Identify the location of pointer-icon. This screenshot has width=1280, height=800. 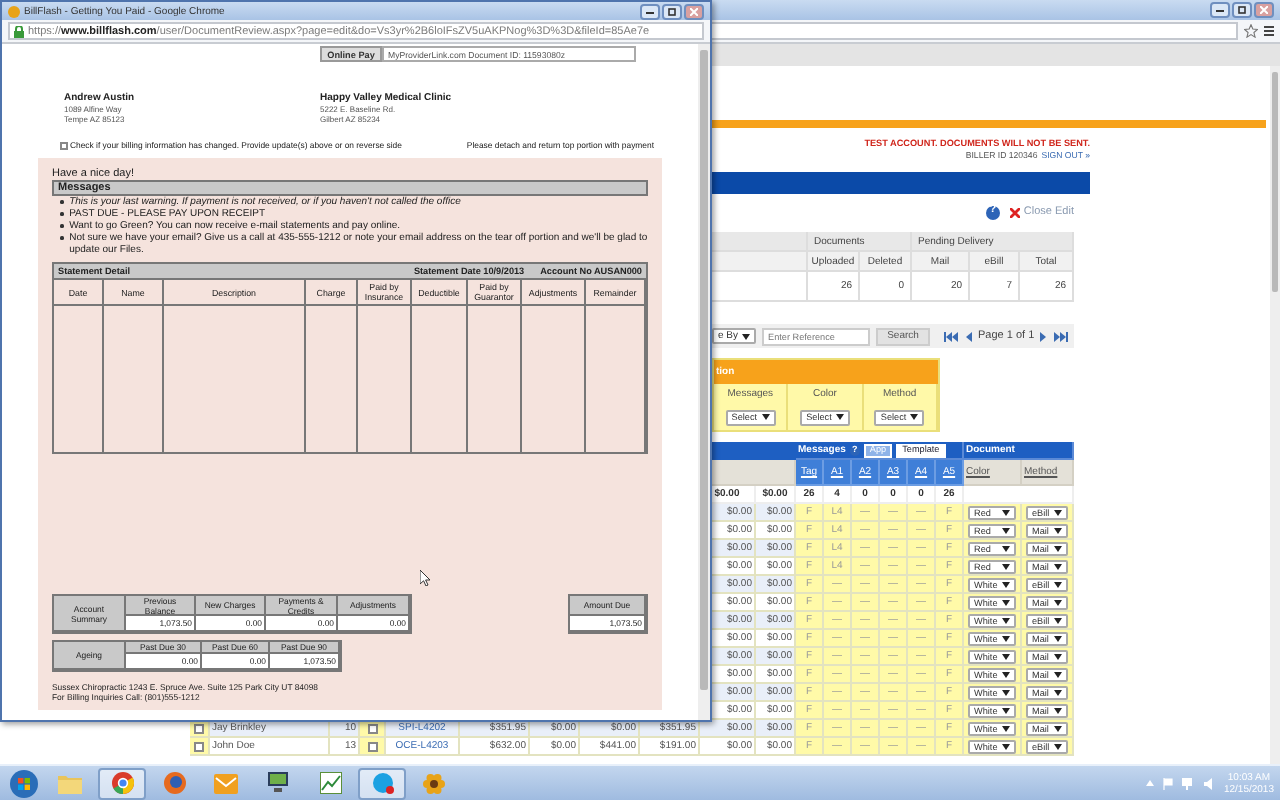
(425, 578).